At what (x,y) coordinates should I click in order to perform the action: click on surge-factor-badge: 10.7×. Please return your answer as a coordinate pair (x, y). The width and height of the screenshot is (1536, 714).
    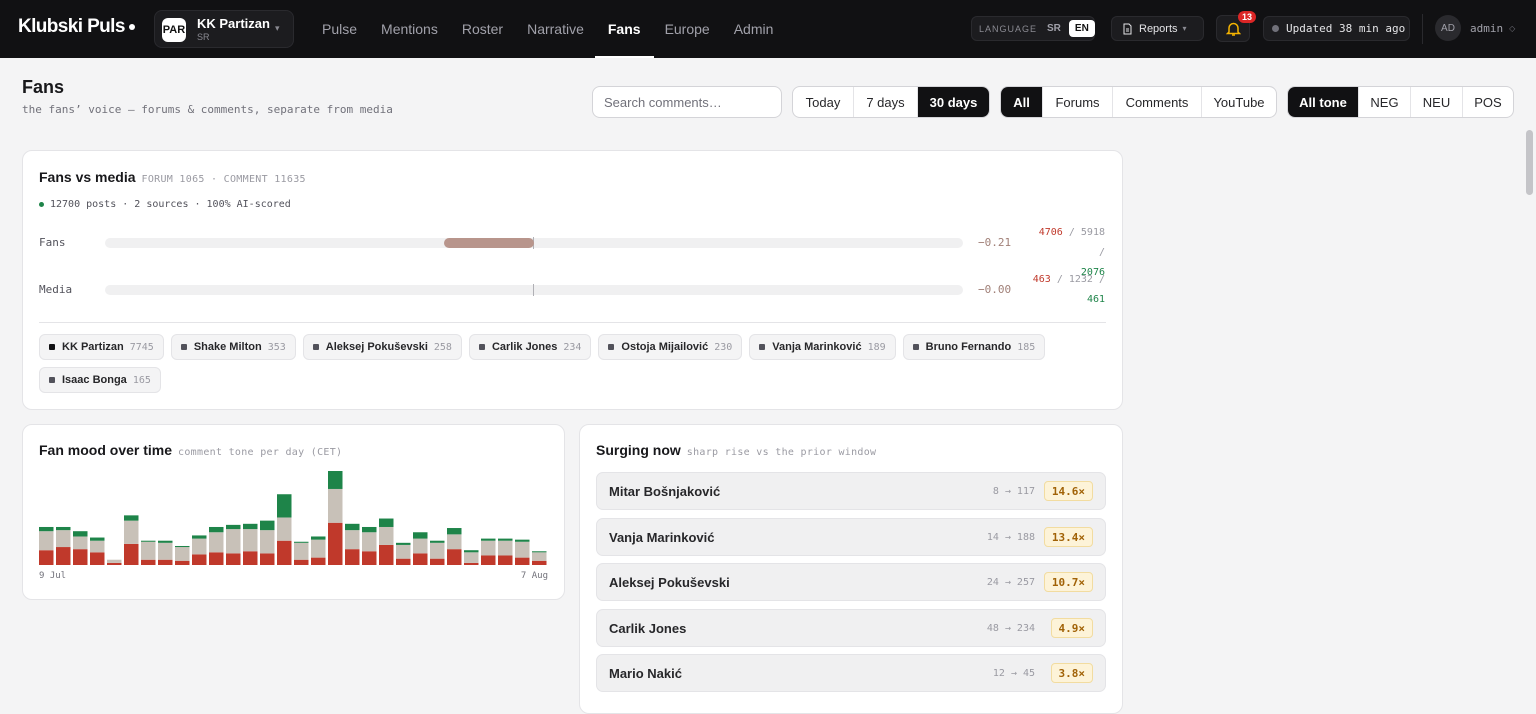
    Looking at the image, I should click on (1068, 582).